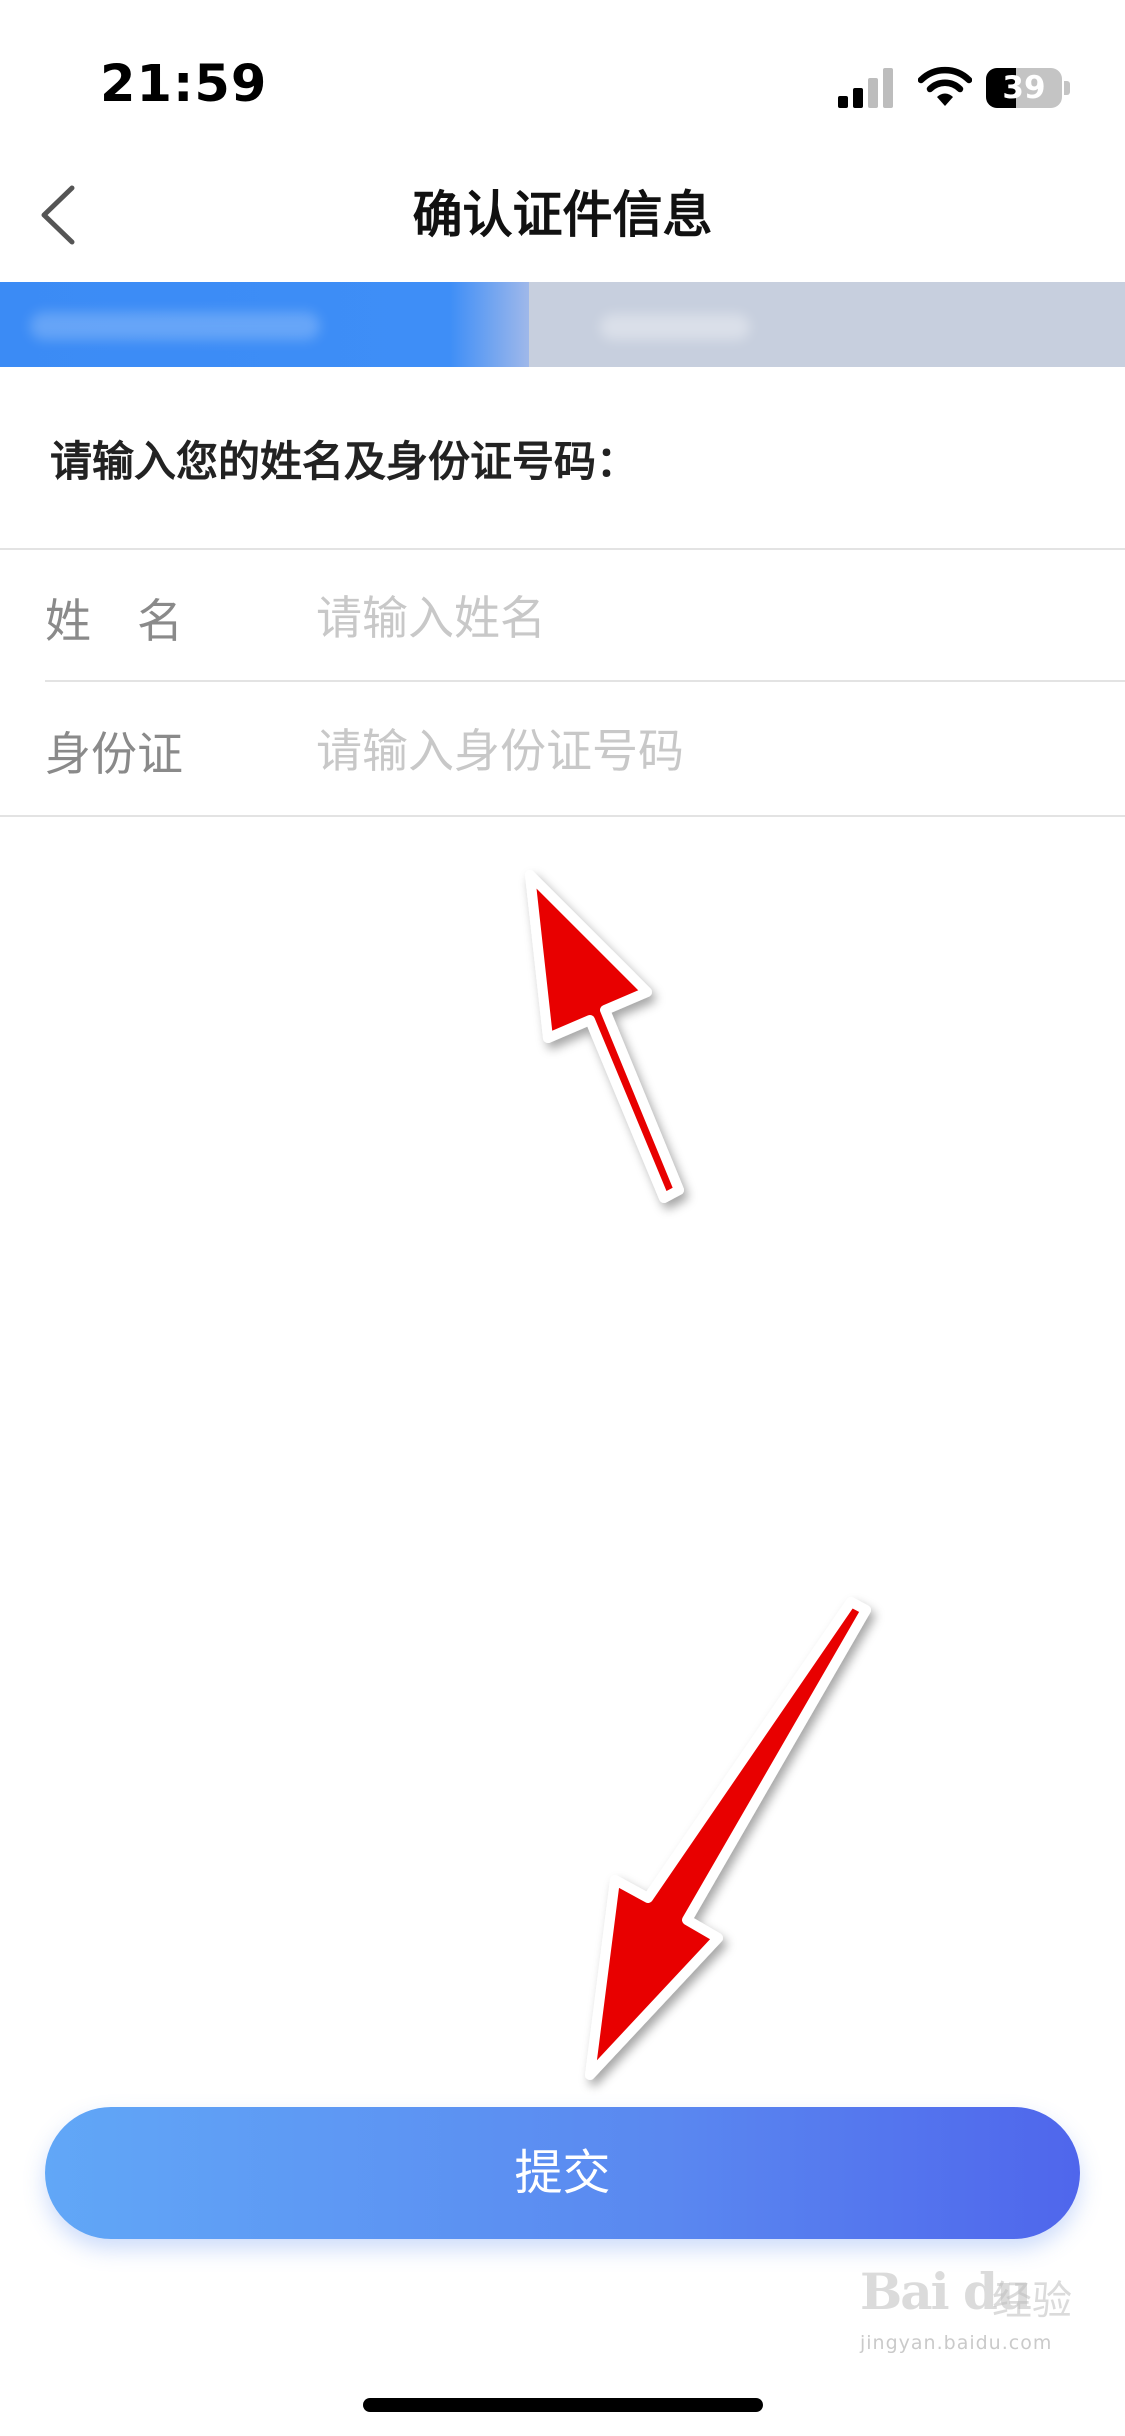 The image size is (1125, 2436). Describe the element at coordinates (344, 461) in the screenshot. I see `form-instruction: 请输入您的姓名及身份证号码：` at that location.